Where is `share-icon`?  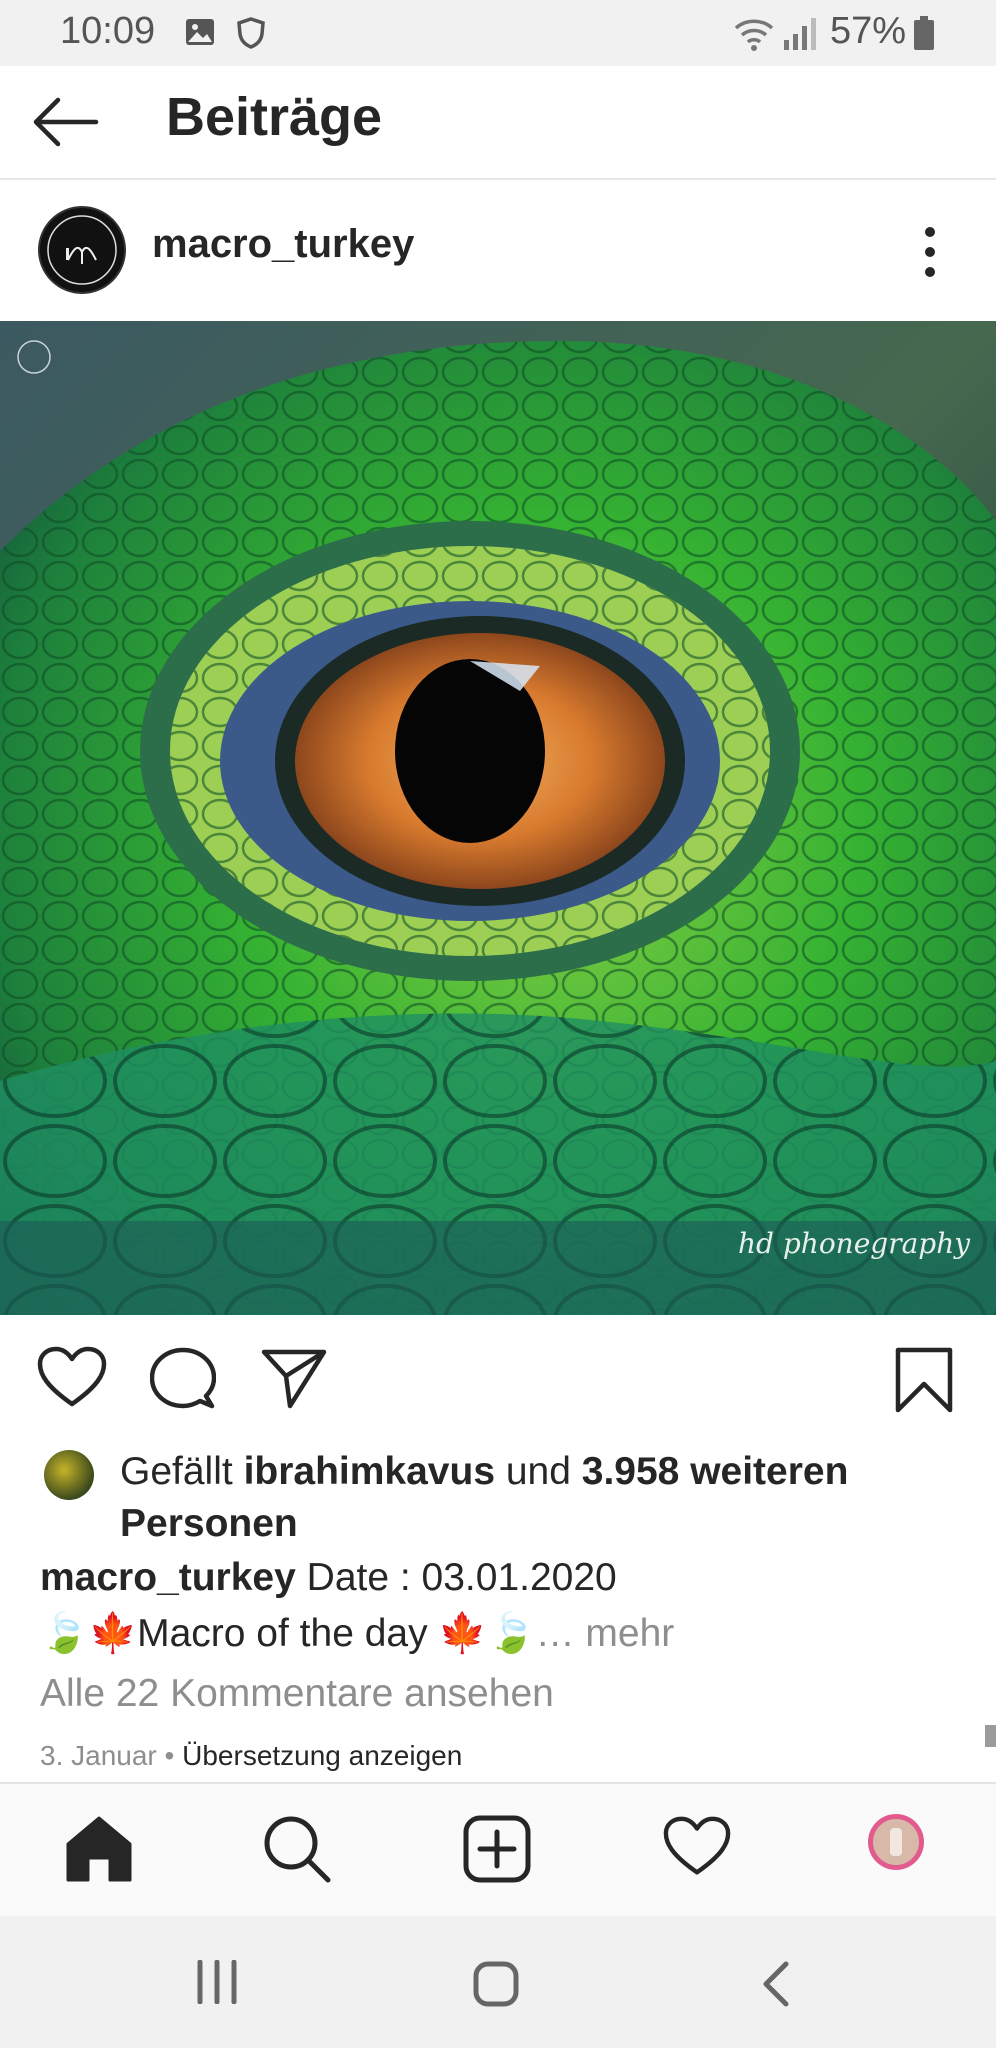
share-icon is located at coordinates (294, 1378).